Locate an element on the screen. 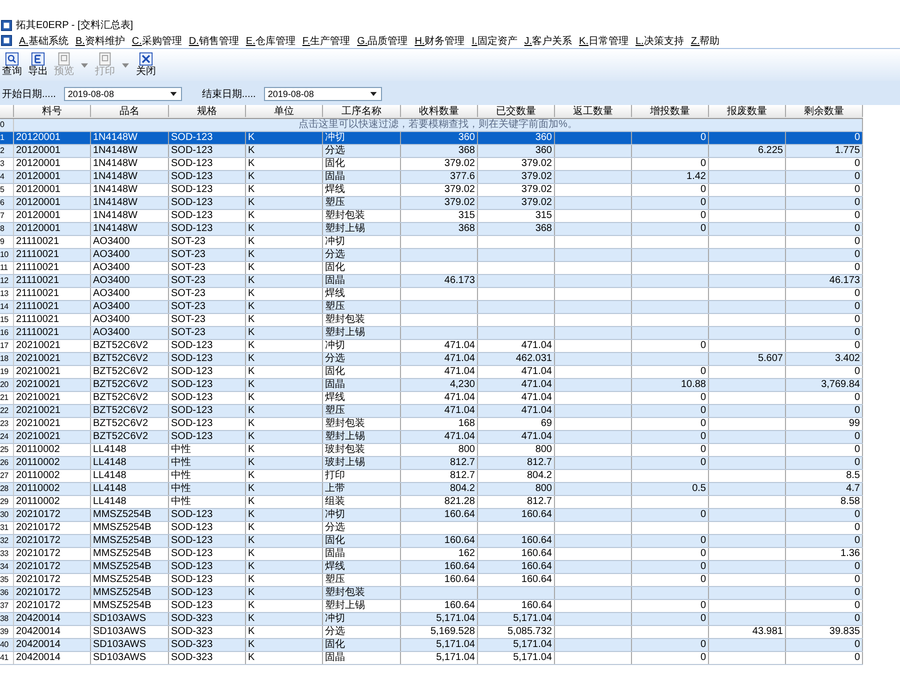  table-row: 2 20120001 1N4148W SOD-123 K 分选 368 360 6.225 1.775 is located at coordinates (431, 151).